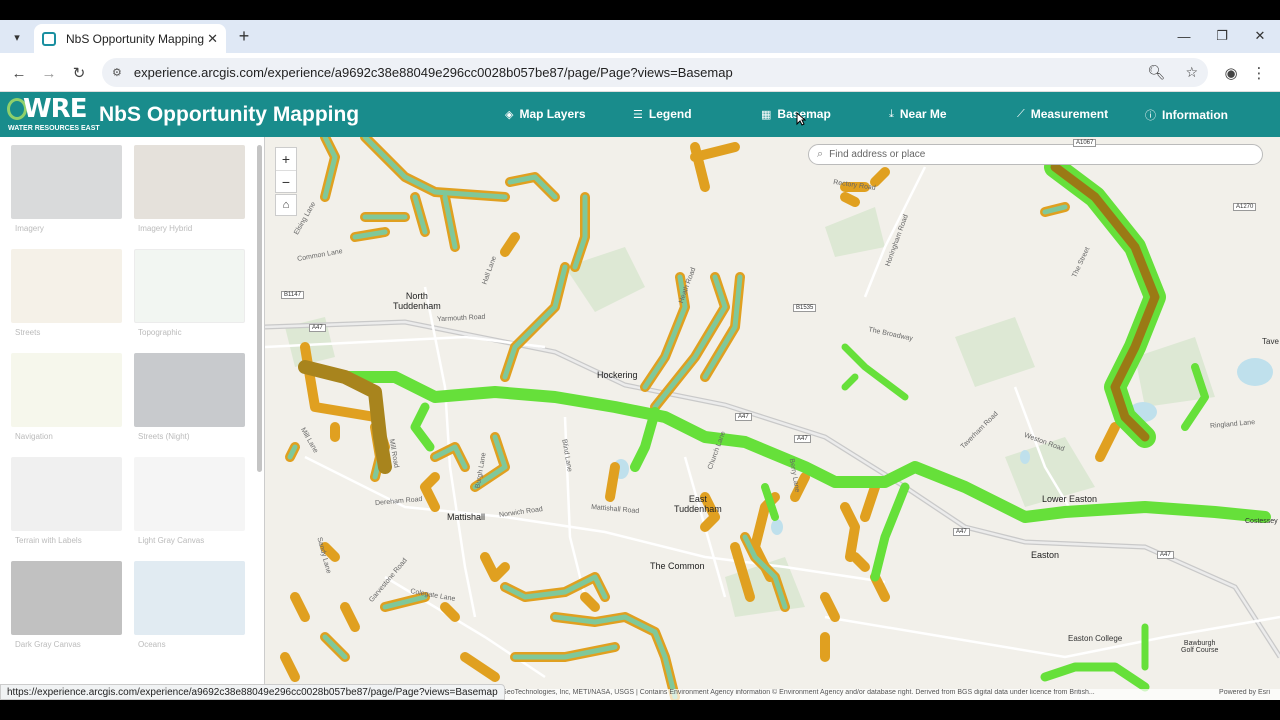 The width and height of the screenshot is (1280, 720). Describe the element at coordinates (1261, 521) in the screenshot. I see `place-label: Costessey` at that location.